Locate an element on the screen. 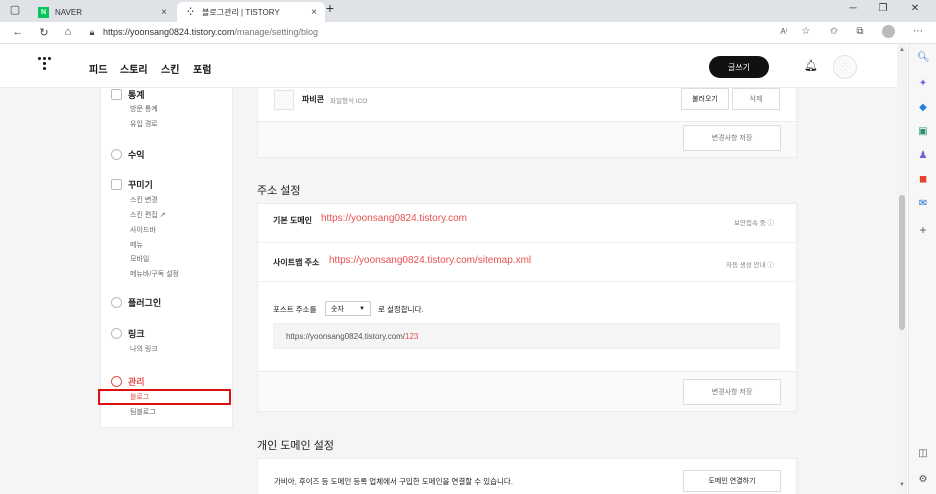 The width and height of the screenshot is (936, 494). minimize-icon: ─ is located at coordinates (853, 8).